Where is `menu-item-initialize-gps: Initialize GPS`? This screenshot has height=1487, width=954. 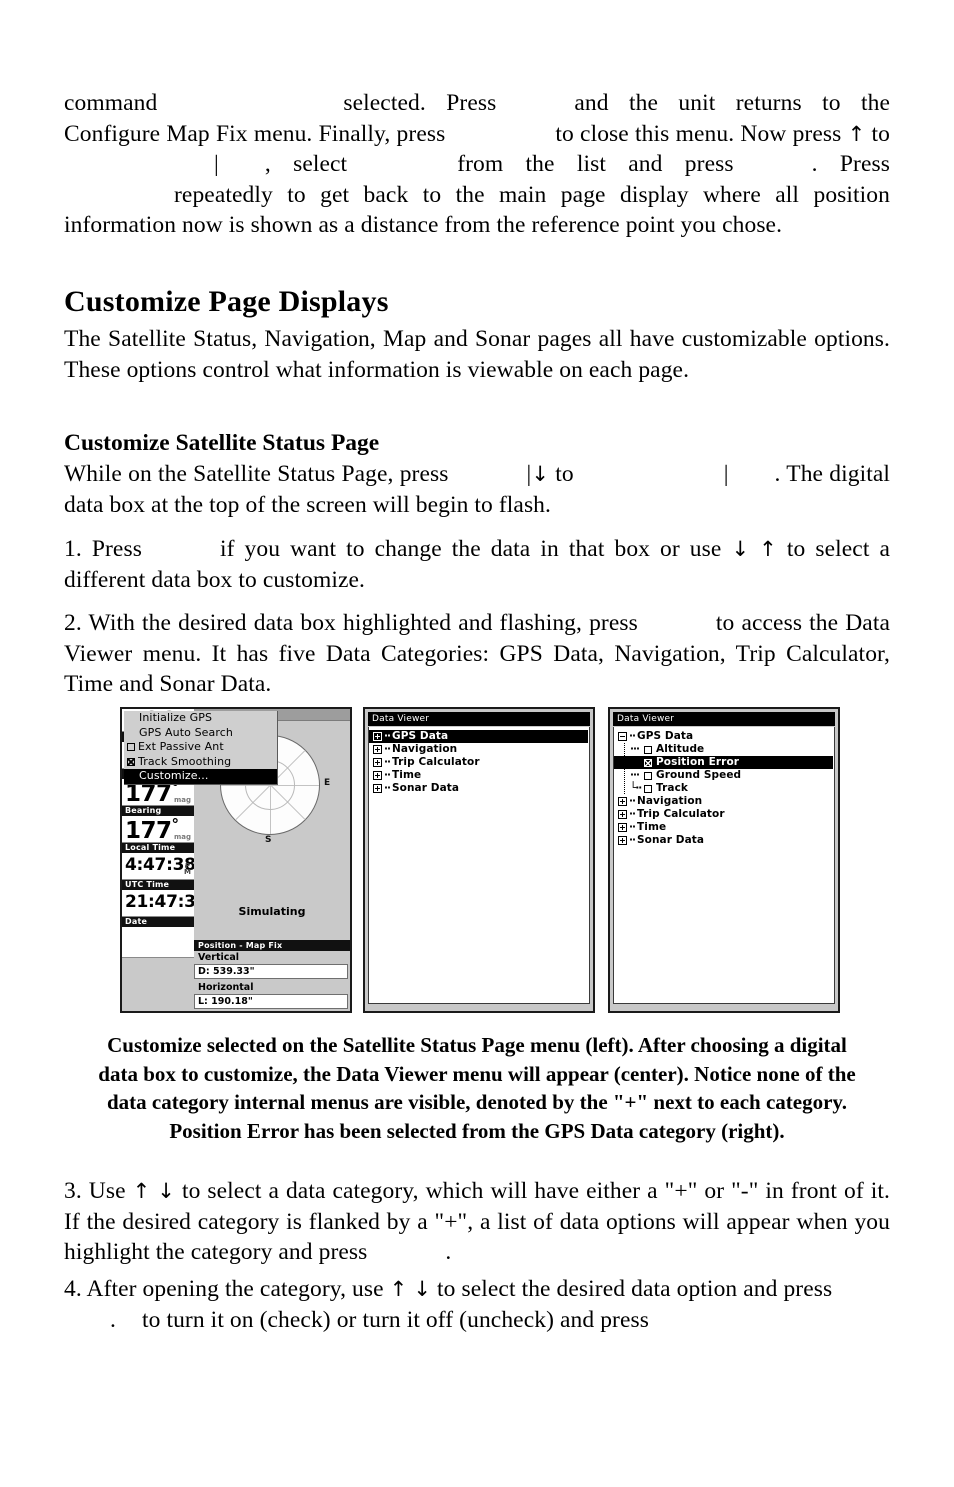
menu-item-initialize-gps: Initialize GPS is located at coordinates (200, 718).